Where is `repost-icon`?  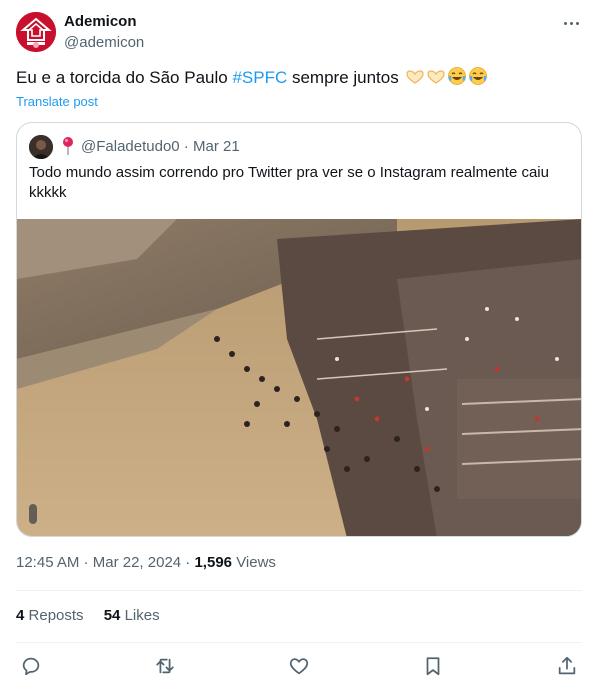 repost-icon is located at coordinates (165, 666).